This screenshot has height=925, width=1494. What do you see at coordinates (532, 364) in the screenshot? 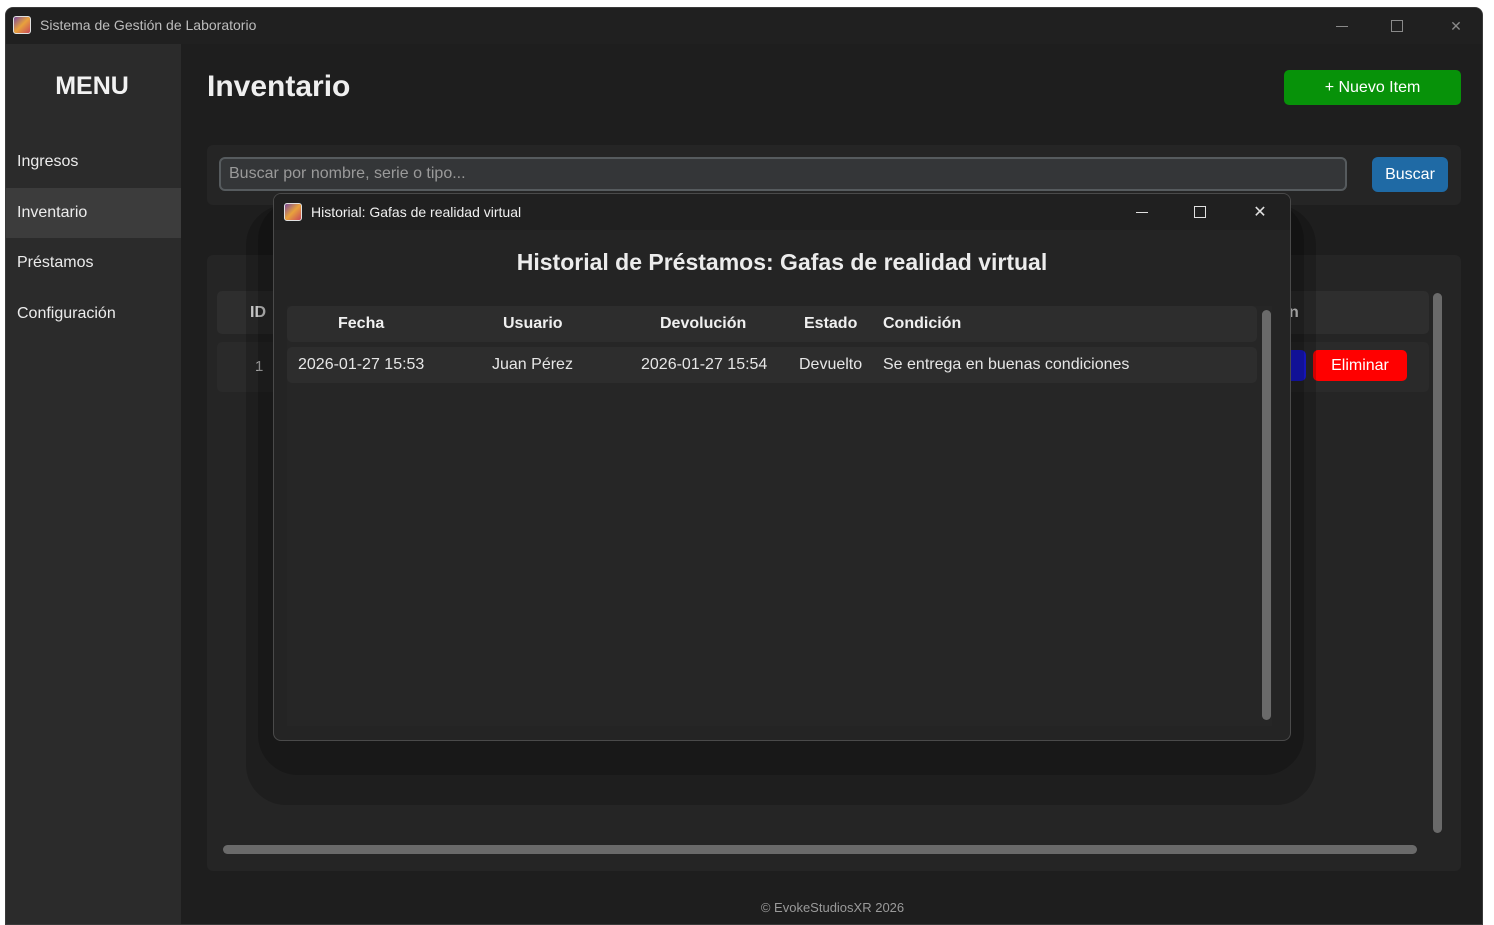
I see `cell-usuario: Juan Pérez` at bounding box center [532, 364].